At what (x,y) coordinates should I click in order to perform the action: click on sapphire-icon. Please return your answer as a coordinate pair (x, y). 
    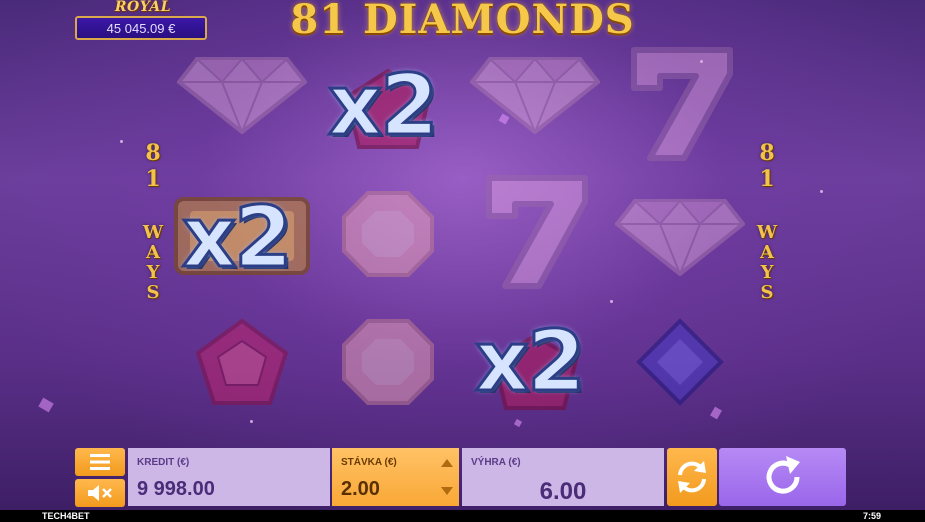
    Looking at the image, I should click on (680, 362).